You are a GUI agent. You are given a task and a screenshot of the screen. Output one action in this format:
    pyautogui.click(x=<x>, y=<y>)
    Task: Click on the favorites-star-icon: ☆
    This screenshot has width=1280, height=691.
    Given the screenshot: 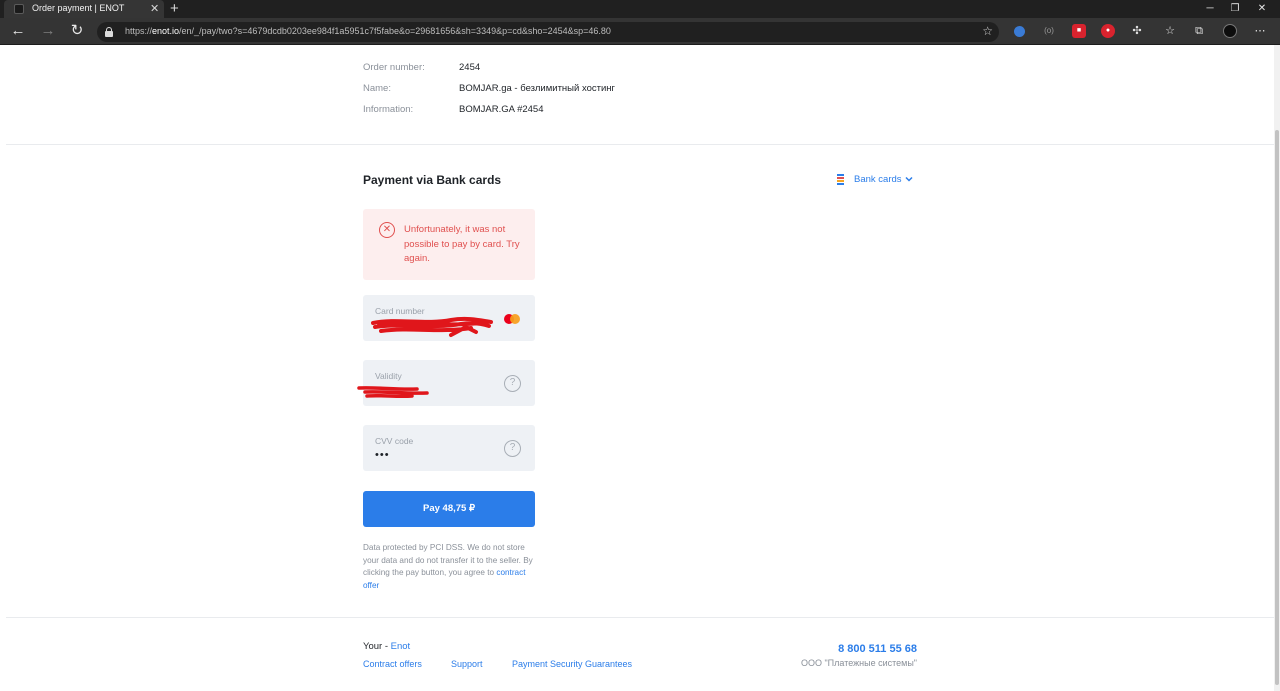 What is the action you would take?
    pyautogui.click(x=1170, y=31)
    